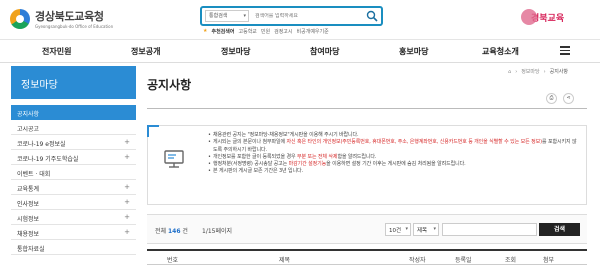 The image size is (600, 272). I want to click on sidebar-item-announcement: 고시공고, so click(73, 127).